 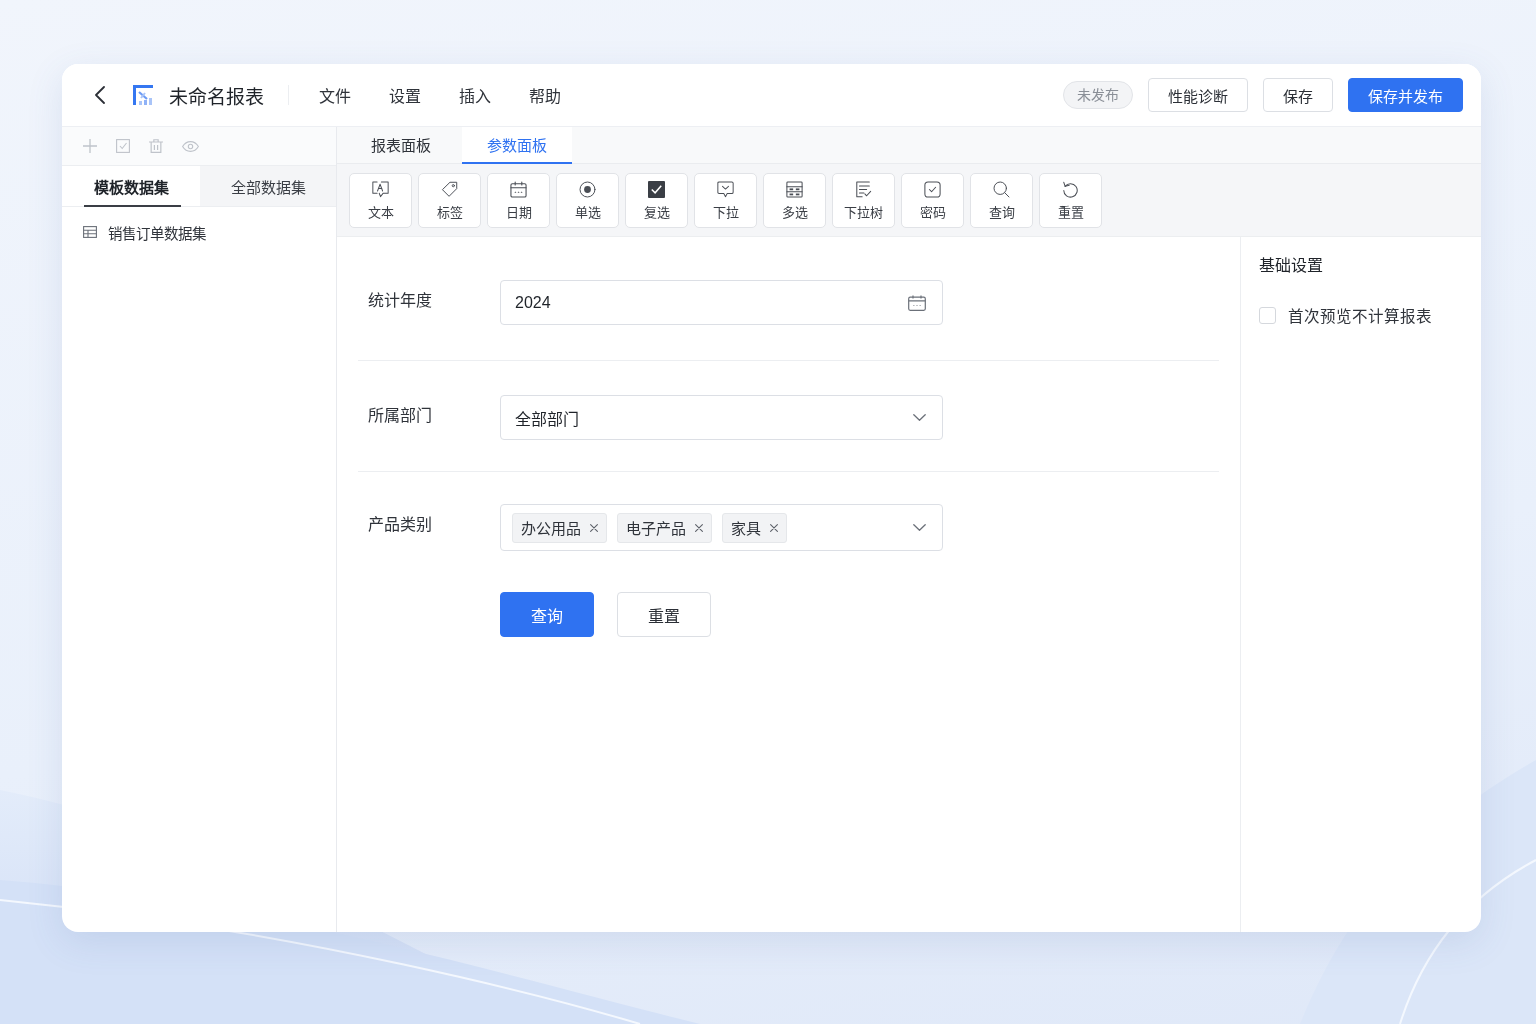 I want to click on widget-button: 查询, so click(x=1001, y=200).